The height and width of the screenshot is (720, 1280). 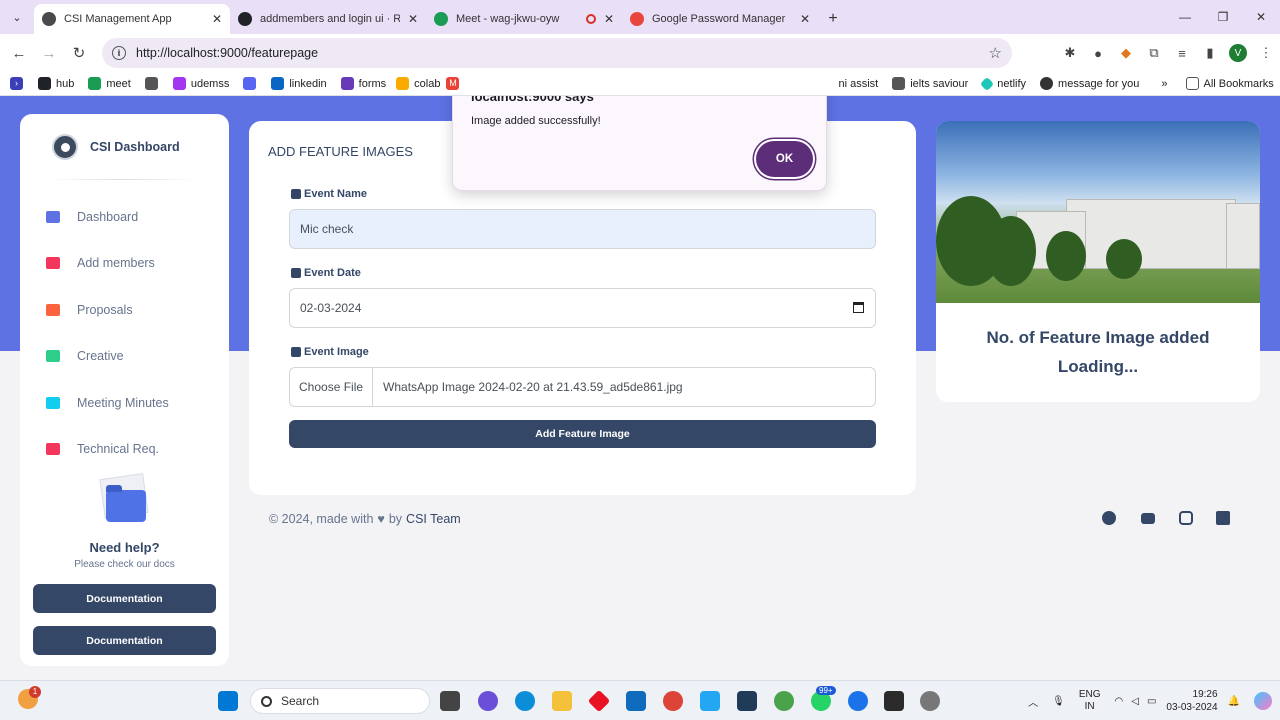 What do you see at coordinates (17, 17) in the screenshot?
I see `tab-search-icon: ⌄` at bounding box center [17, 17].